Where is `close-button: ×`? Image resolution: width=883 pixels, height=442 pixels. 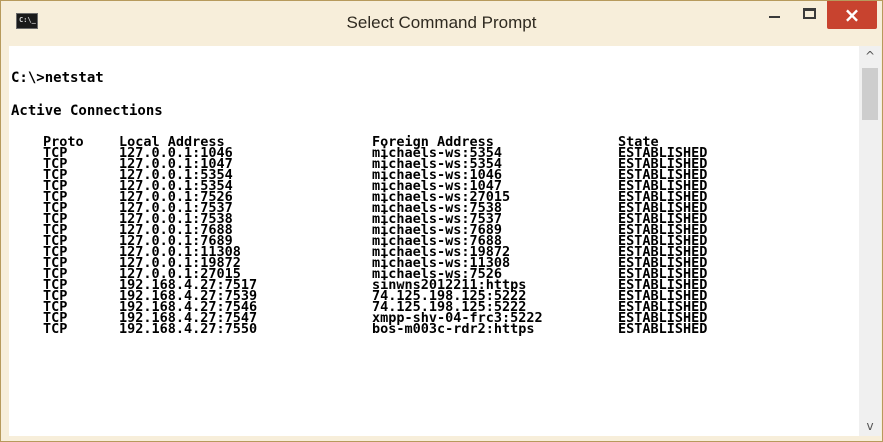 close-button: × is located at coordinates (852, 15).